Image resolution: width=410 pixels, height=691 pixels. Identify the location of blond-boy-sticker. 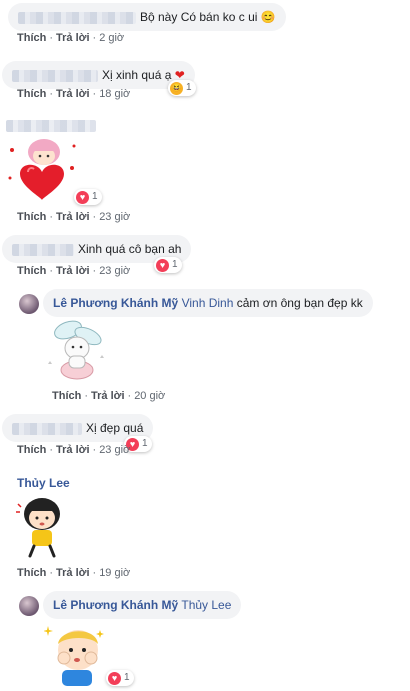
(75, 653).